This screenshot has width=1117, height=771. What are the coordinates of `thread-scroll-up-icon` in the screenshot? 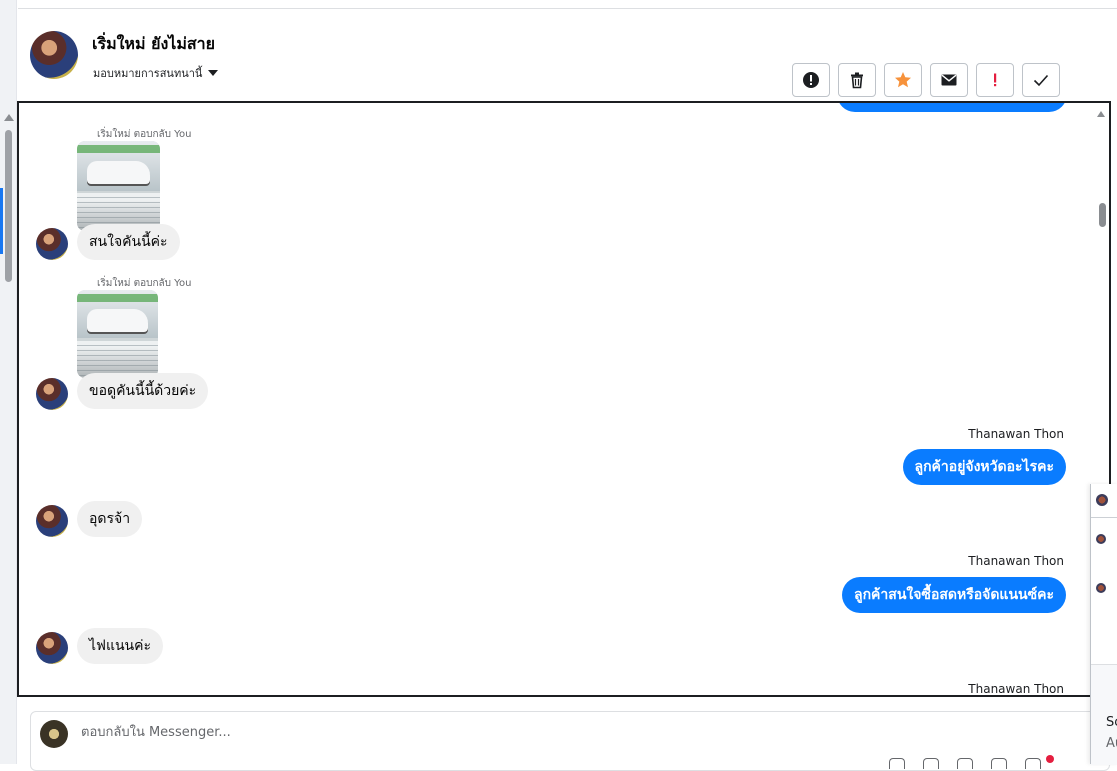 It's located at (1101, 114).